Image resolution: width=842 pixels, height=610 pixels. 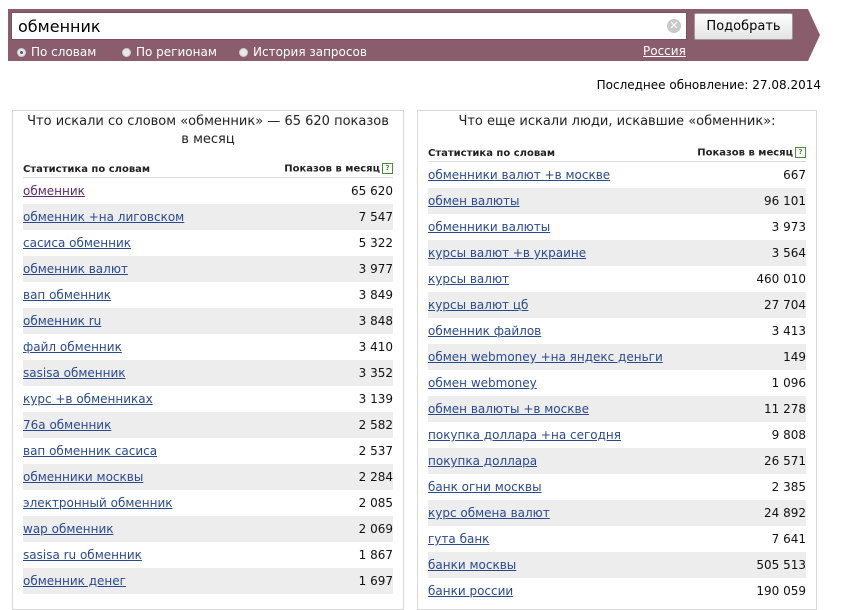 I want to click on query-link: 76а обменник, so click(x=67, y=425).